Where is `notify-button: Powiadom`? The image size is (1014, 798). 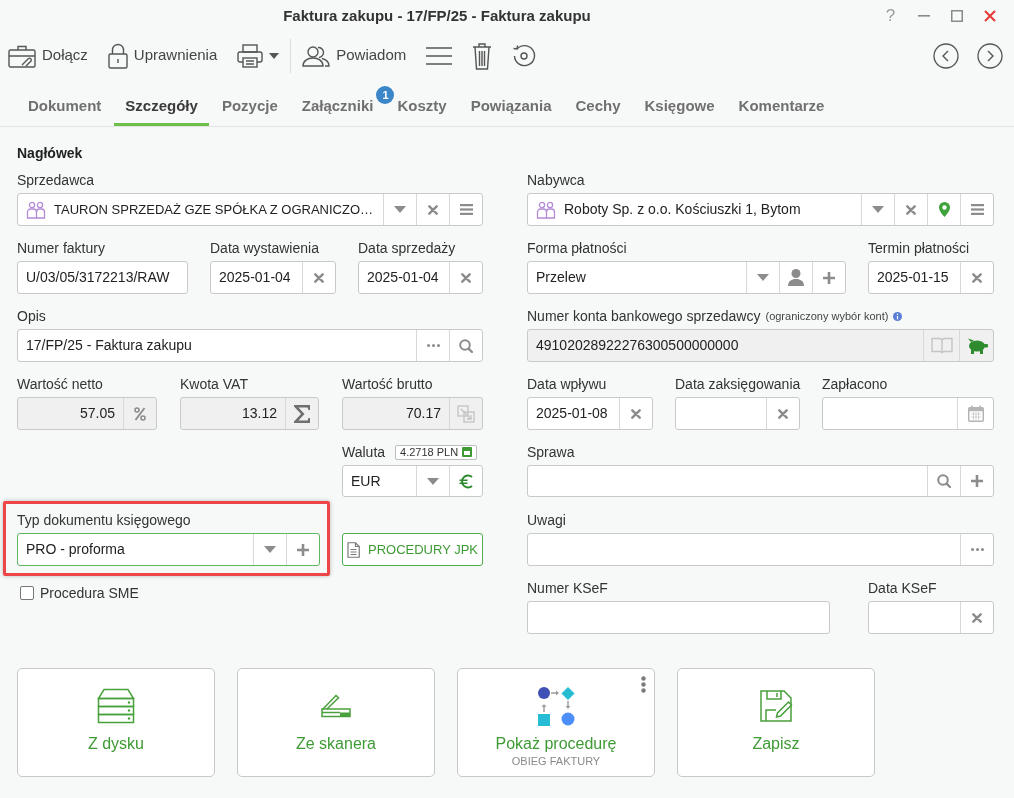 notify-button: Powiadom is located at coordinates (354, 55).